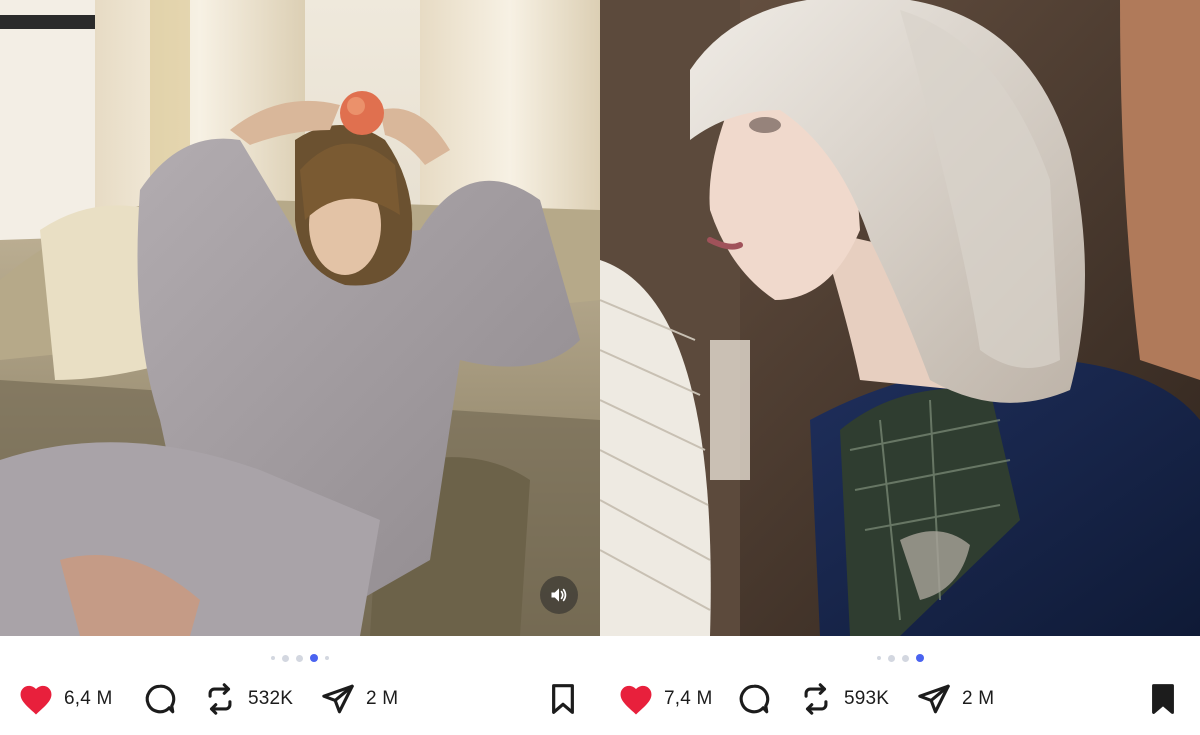  I want to click on repost-count: 532K, so click(271, 698).